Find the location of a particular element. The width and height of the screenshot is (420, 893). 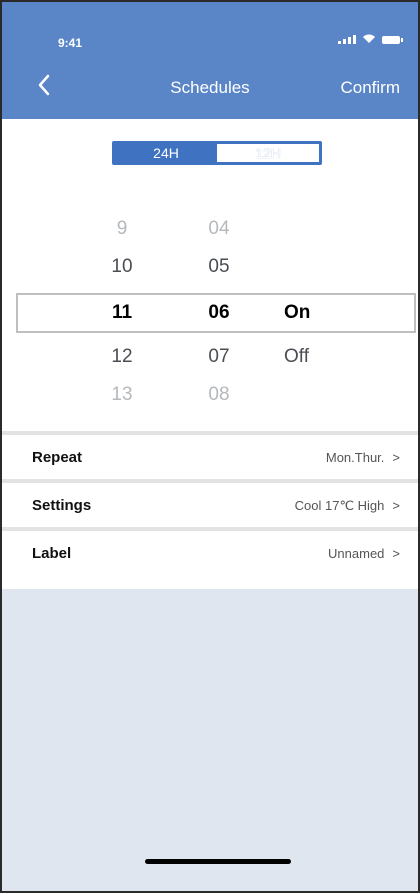

repeat-value: Mon.Thur. > is located at coordinates (363, 457).